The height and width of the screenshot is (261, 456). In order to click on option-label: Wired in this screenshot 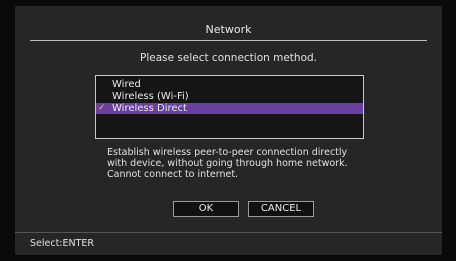, I will do `click(126, 84)`.